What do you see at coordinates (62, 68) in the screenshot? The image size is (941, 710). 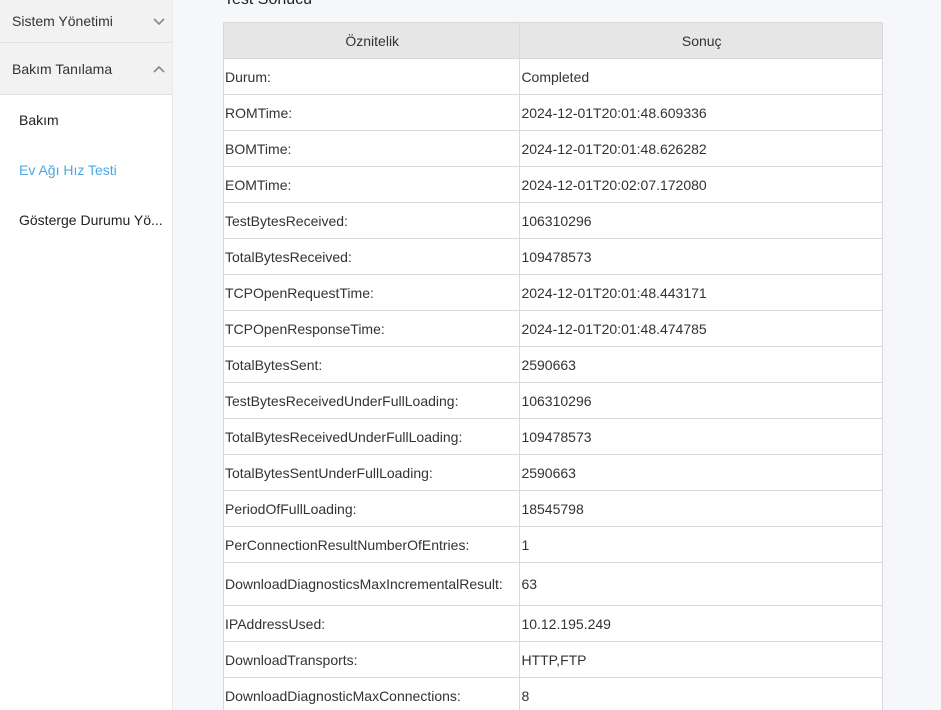 I see `menu-group-label: Bakım Tanılama` at bounding box center [62, 68].